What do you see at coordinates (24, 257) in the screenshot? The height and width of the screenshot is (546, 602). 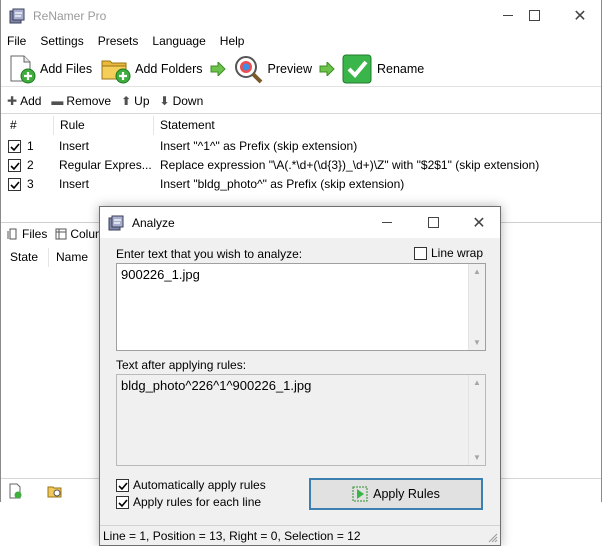 I see `column-header-state: State` at bounding box center [24, 257].